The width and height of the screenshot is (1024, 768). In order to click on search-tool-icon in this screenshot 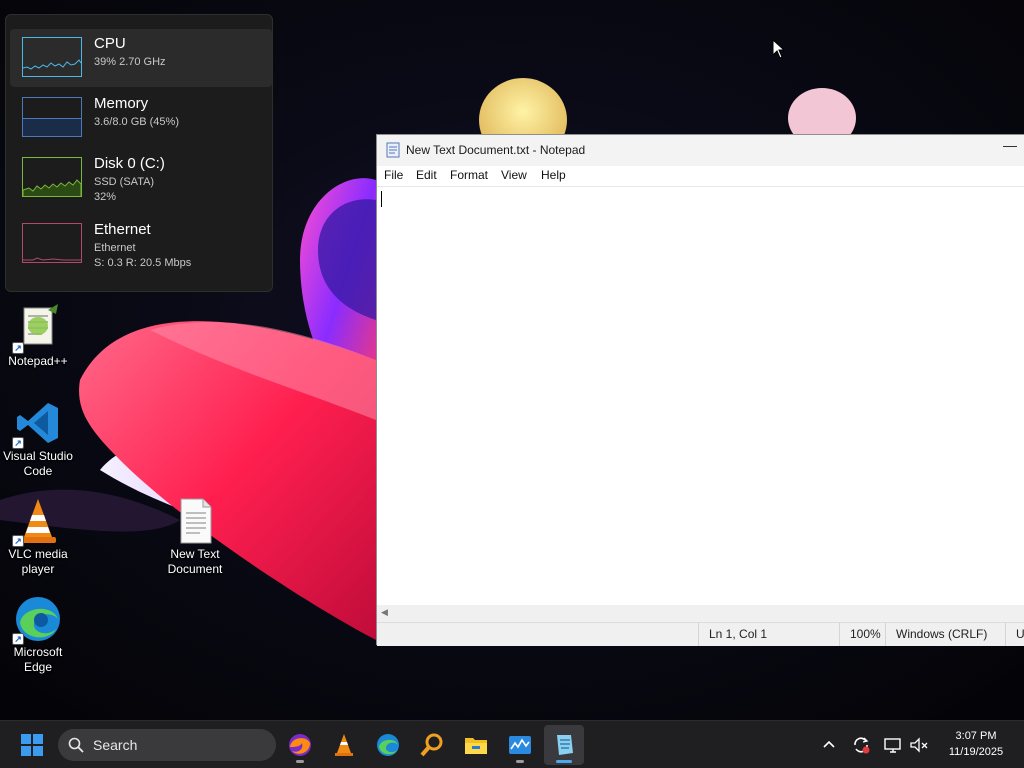, I will do `click(431, 745)`.